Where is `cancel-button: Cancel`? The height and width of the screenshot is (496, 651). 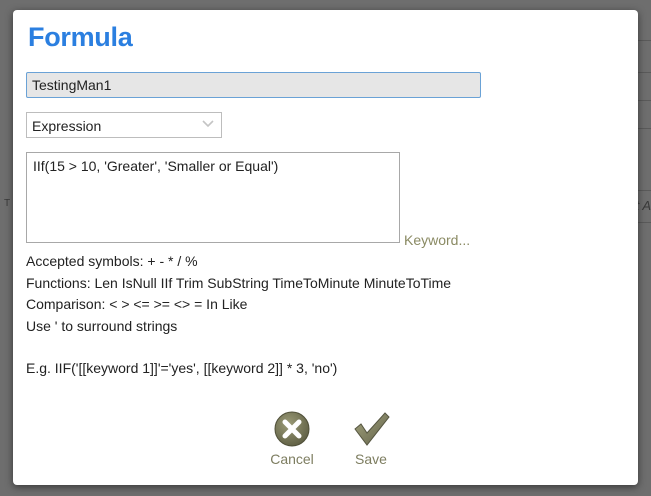
cancel-button: Cancel is located at coordinates (292, 438).